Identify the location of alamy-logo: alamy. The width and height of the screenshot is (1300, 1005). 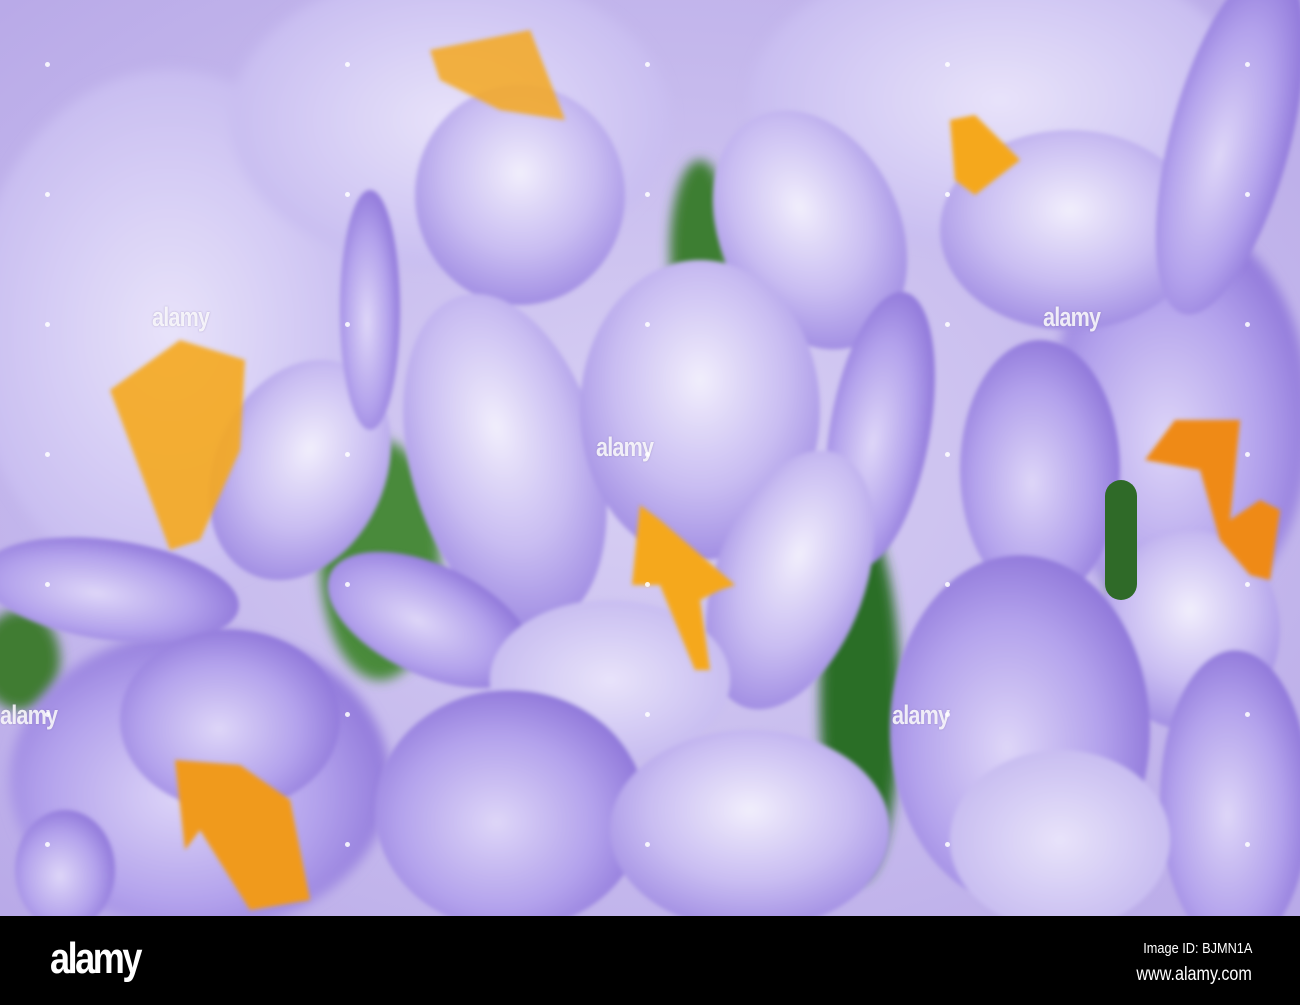
(96, 959).